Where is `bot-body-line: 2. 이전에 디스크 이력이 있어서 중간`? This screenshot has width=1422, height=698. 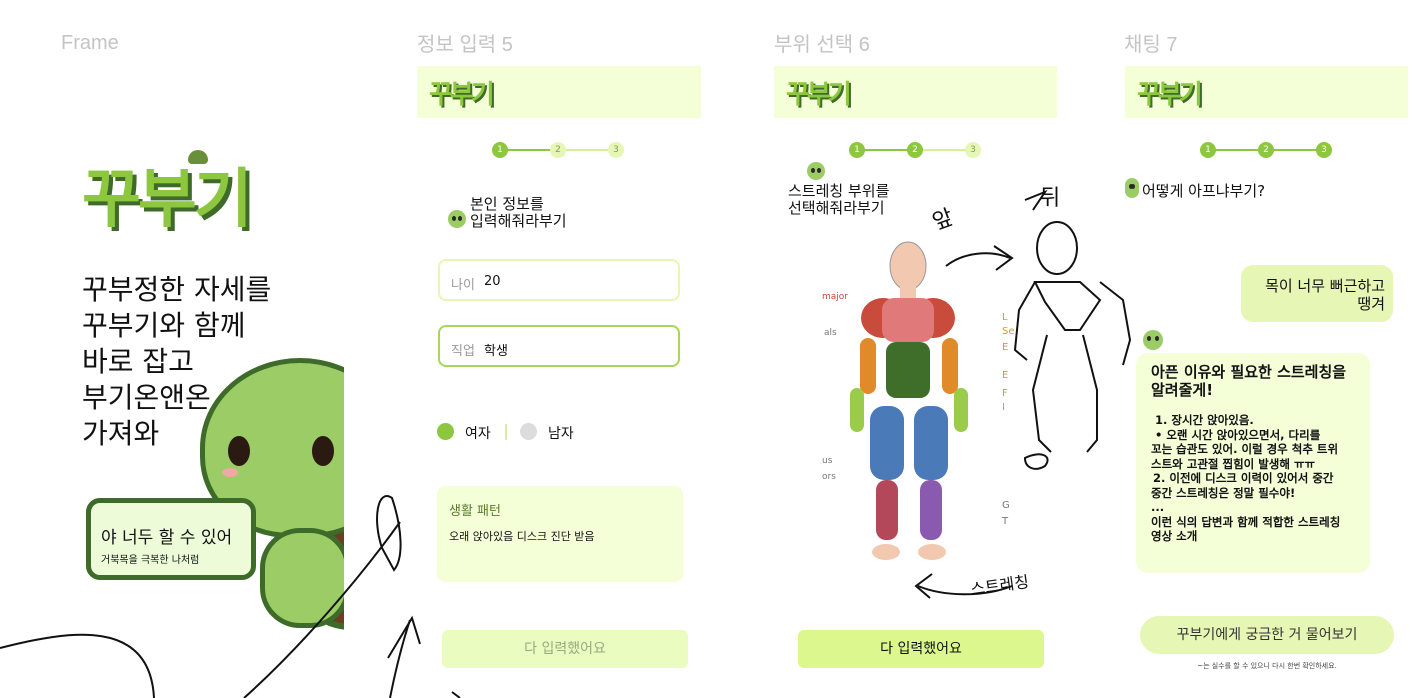
bot-body-line: 2. 이전에 디스크 이력이 있어서 중간 is located at coordinates (1243, 478).